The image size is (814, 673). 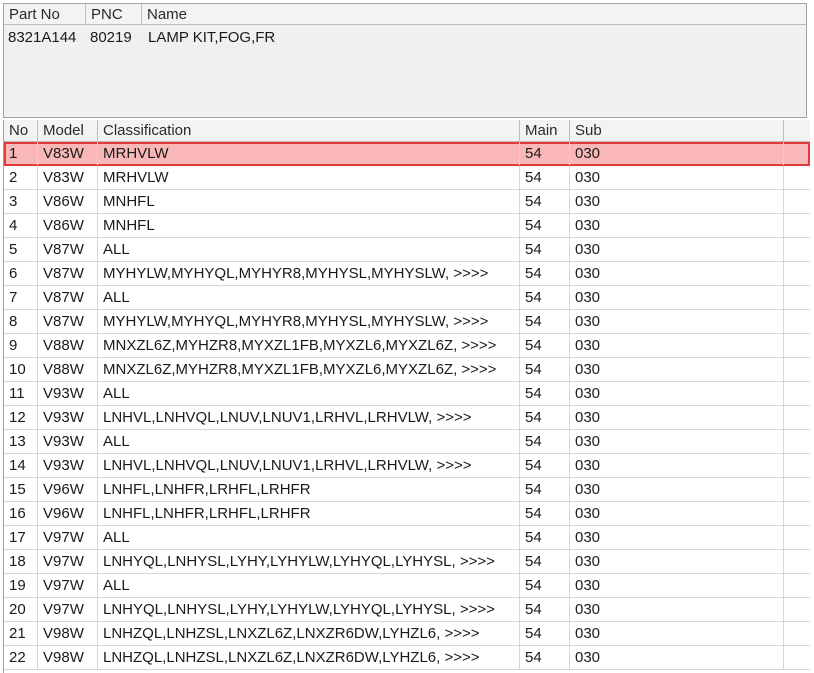 I want to click on grid-header: No Model Classification Main Sub, so click(x=407, y=131).